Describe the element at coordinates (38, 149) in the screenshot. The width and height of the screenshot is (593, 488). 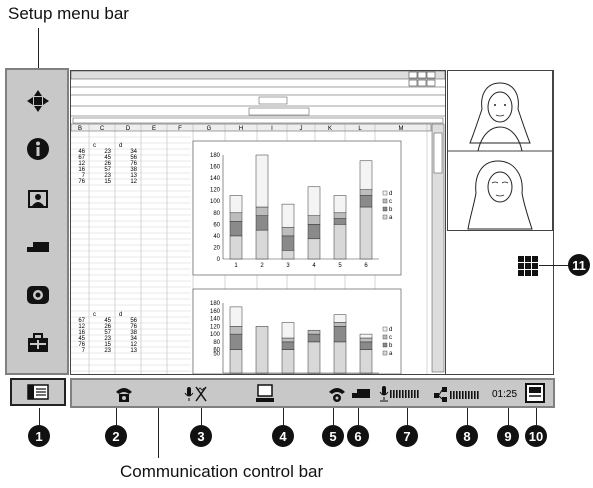
I see `info-icon` at that location.